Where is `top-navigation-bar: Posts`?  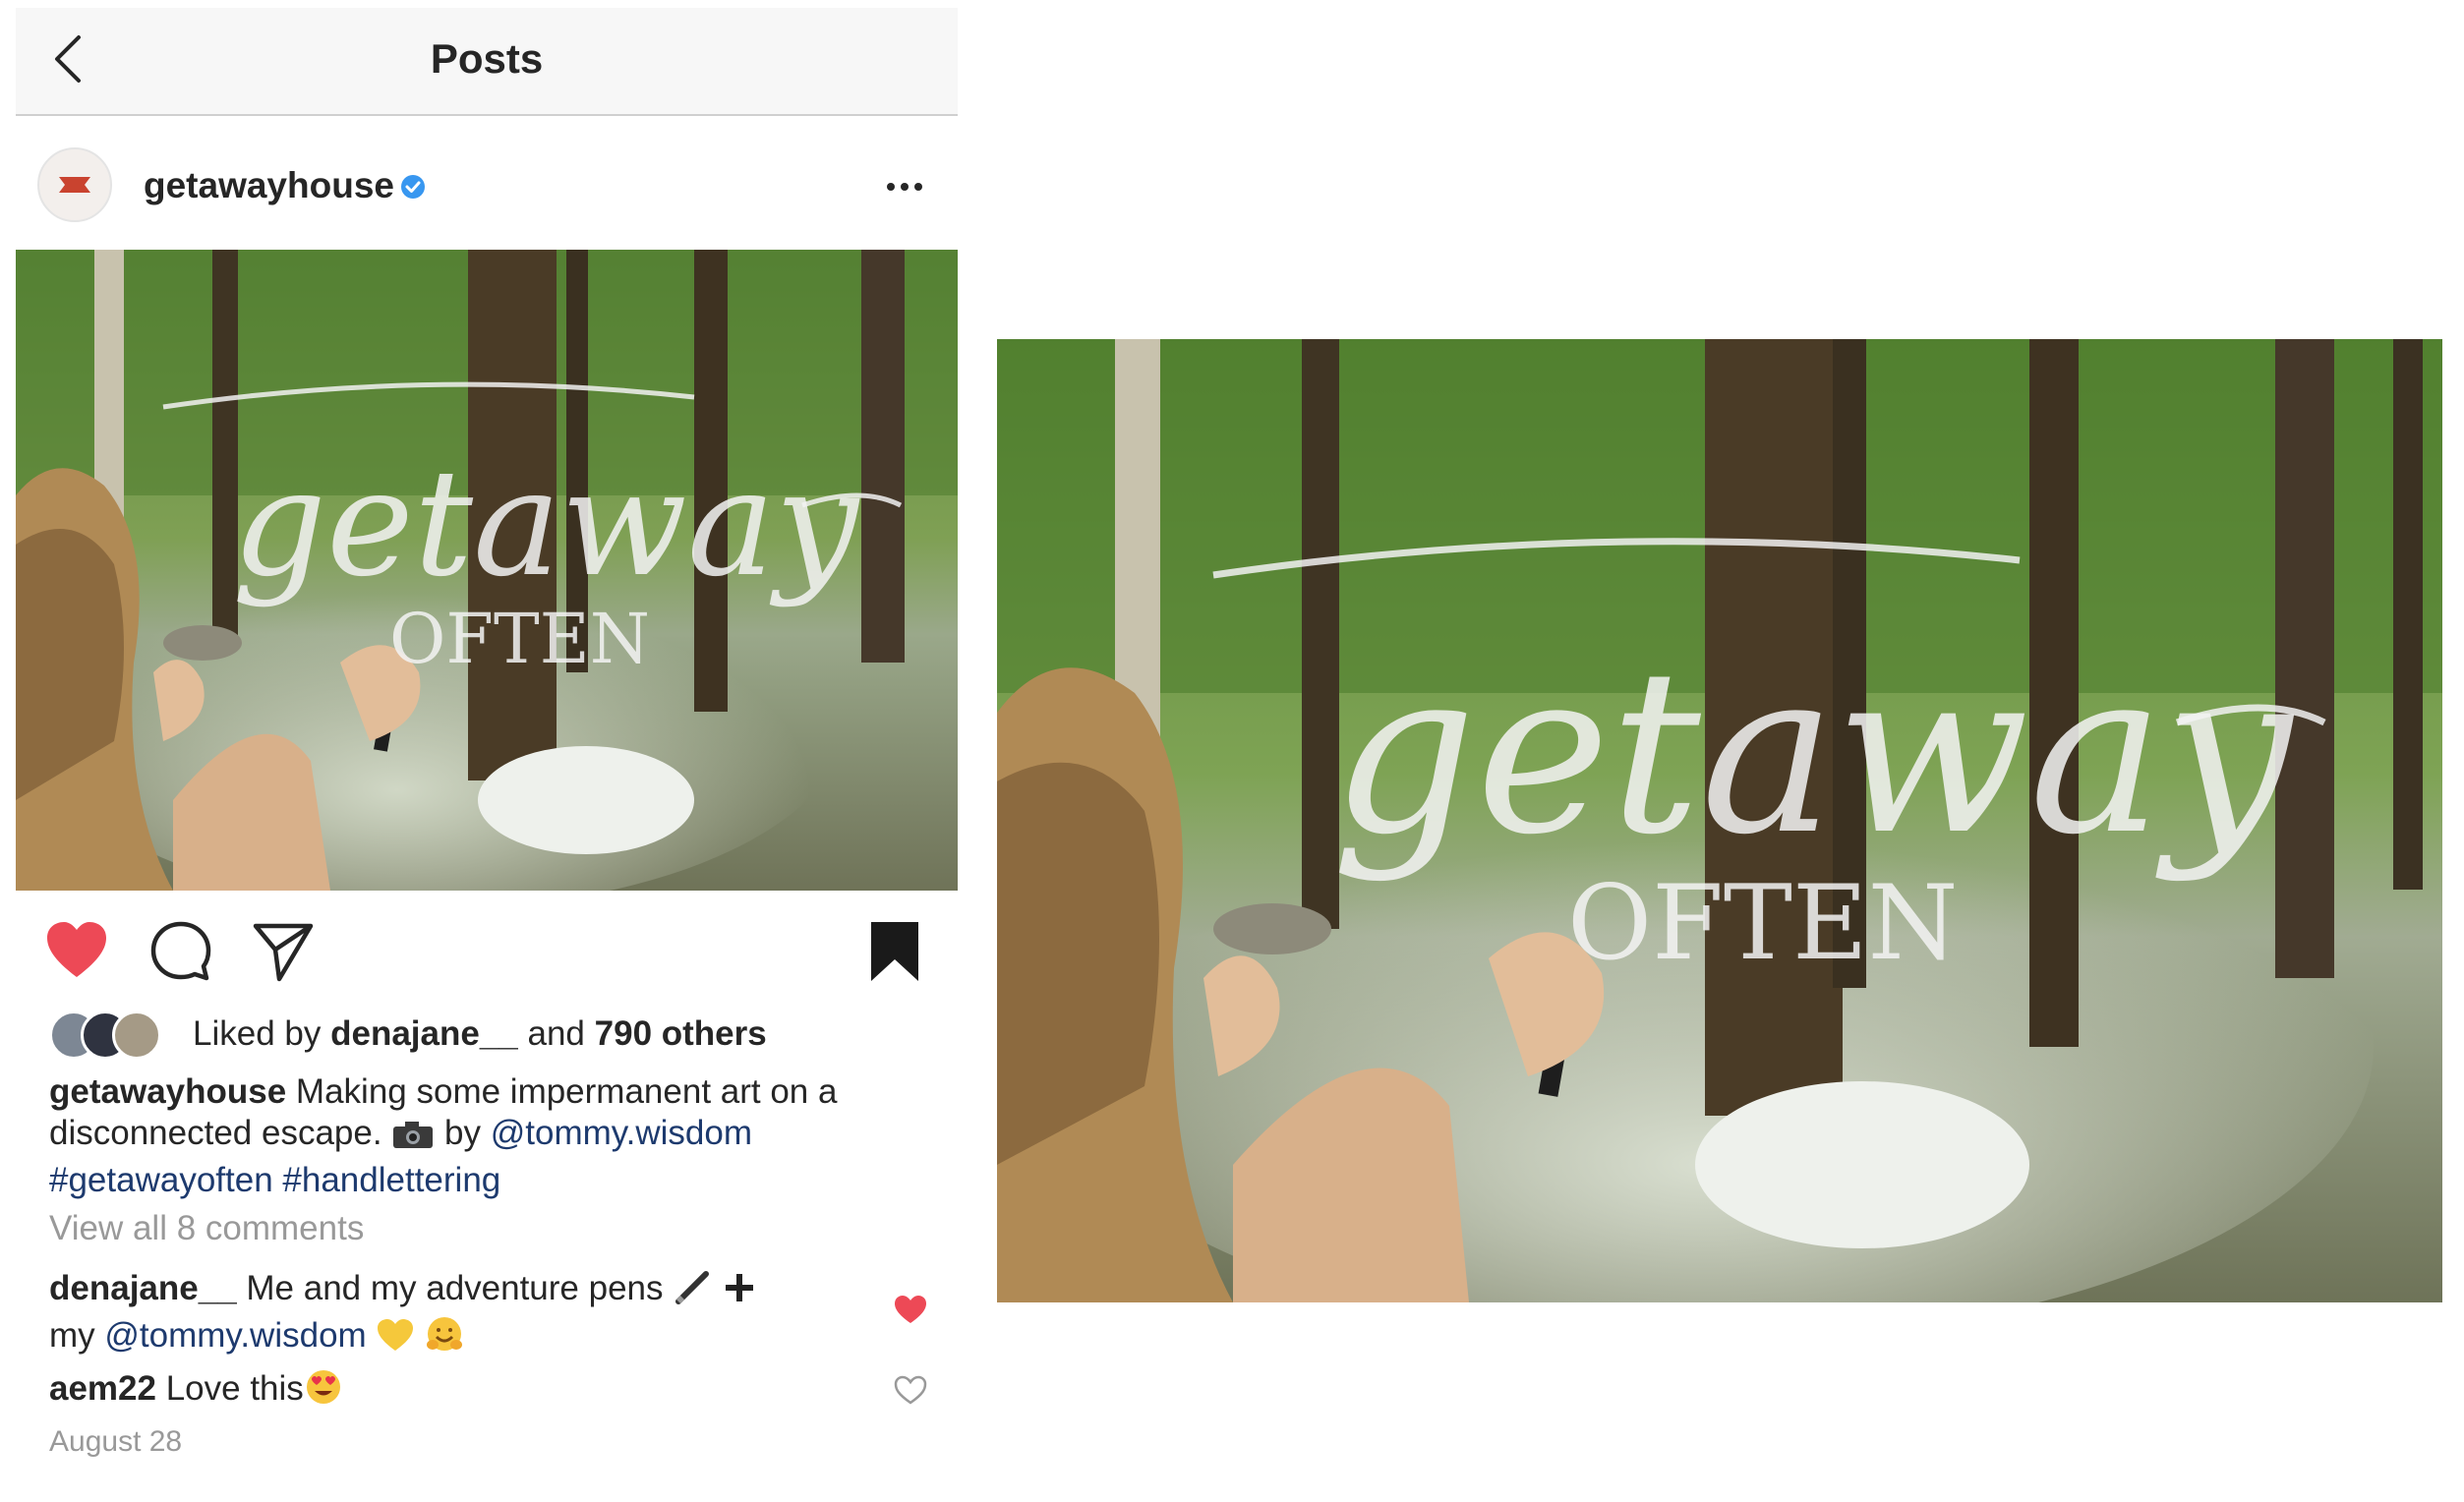
top-navigation-bar: Posts is located at coordinates (487, 62).